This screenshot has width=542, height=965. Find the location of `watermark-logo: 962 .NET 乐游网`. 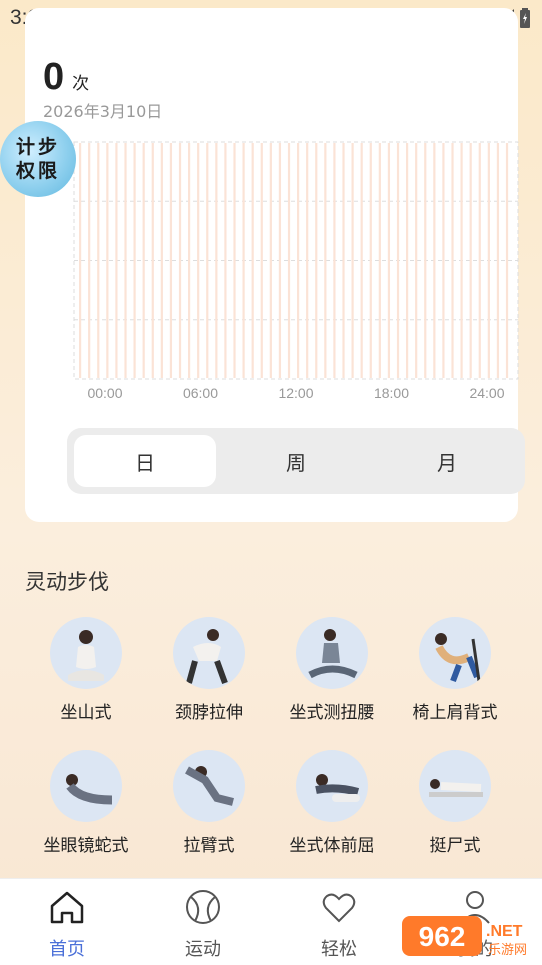

watermark-logo: 962 .NET 乐游网 is located at coordinates (464, 937).